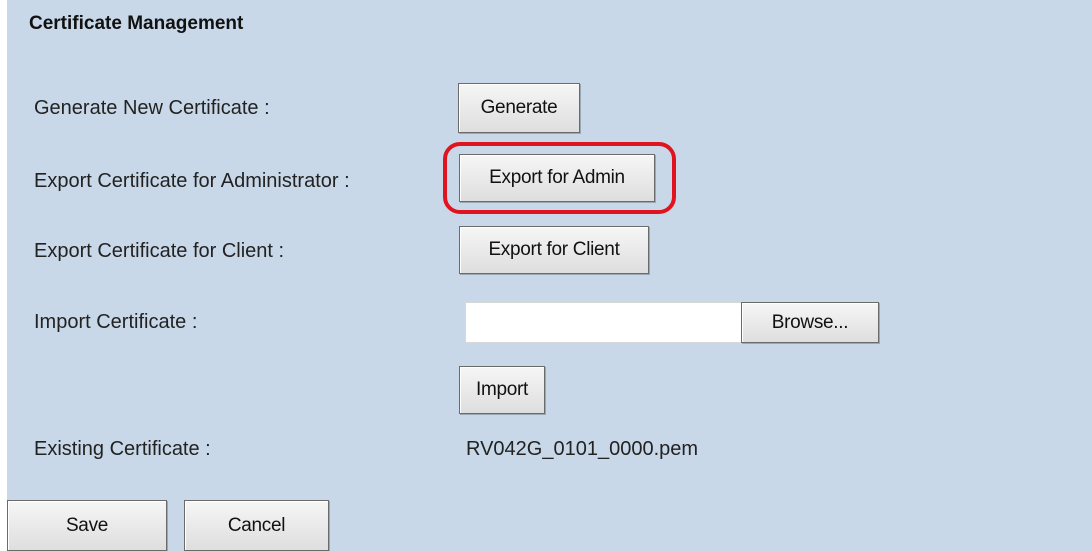  Describe the element at coordinates (159, 251) in the screenshot. I see `export-client-label: Export Certificate for Client :` at that location.